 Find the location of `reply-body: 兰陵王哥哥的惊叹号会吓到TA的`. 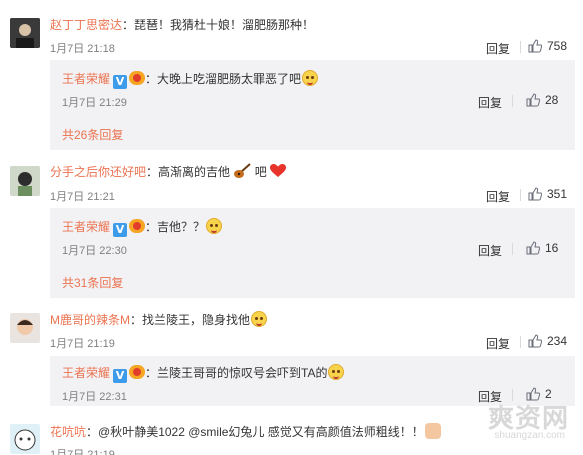

reply-body: 兰陵王哥哥的惊叹号会吓到TA的 is located at coordinates (242, 373).